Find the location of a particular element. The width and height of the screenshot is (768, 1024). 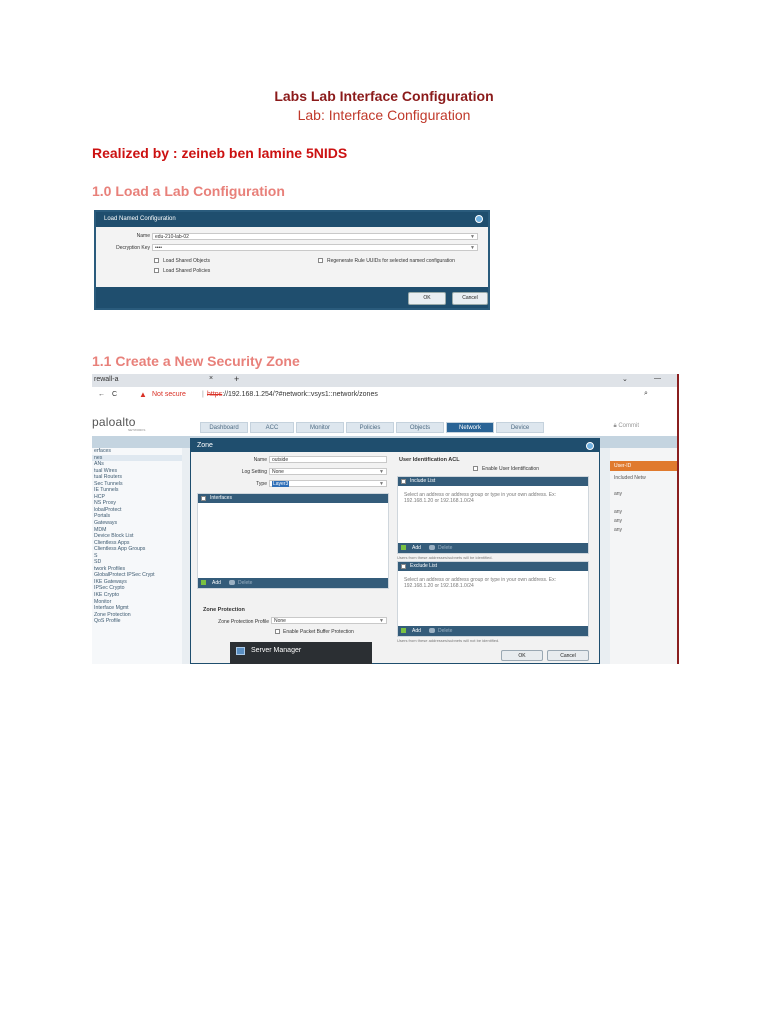

tab-policies: Policies is located at coordinates (370, 427).